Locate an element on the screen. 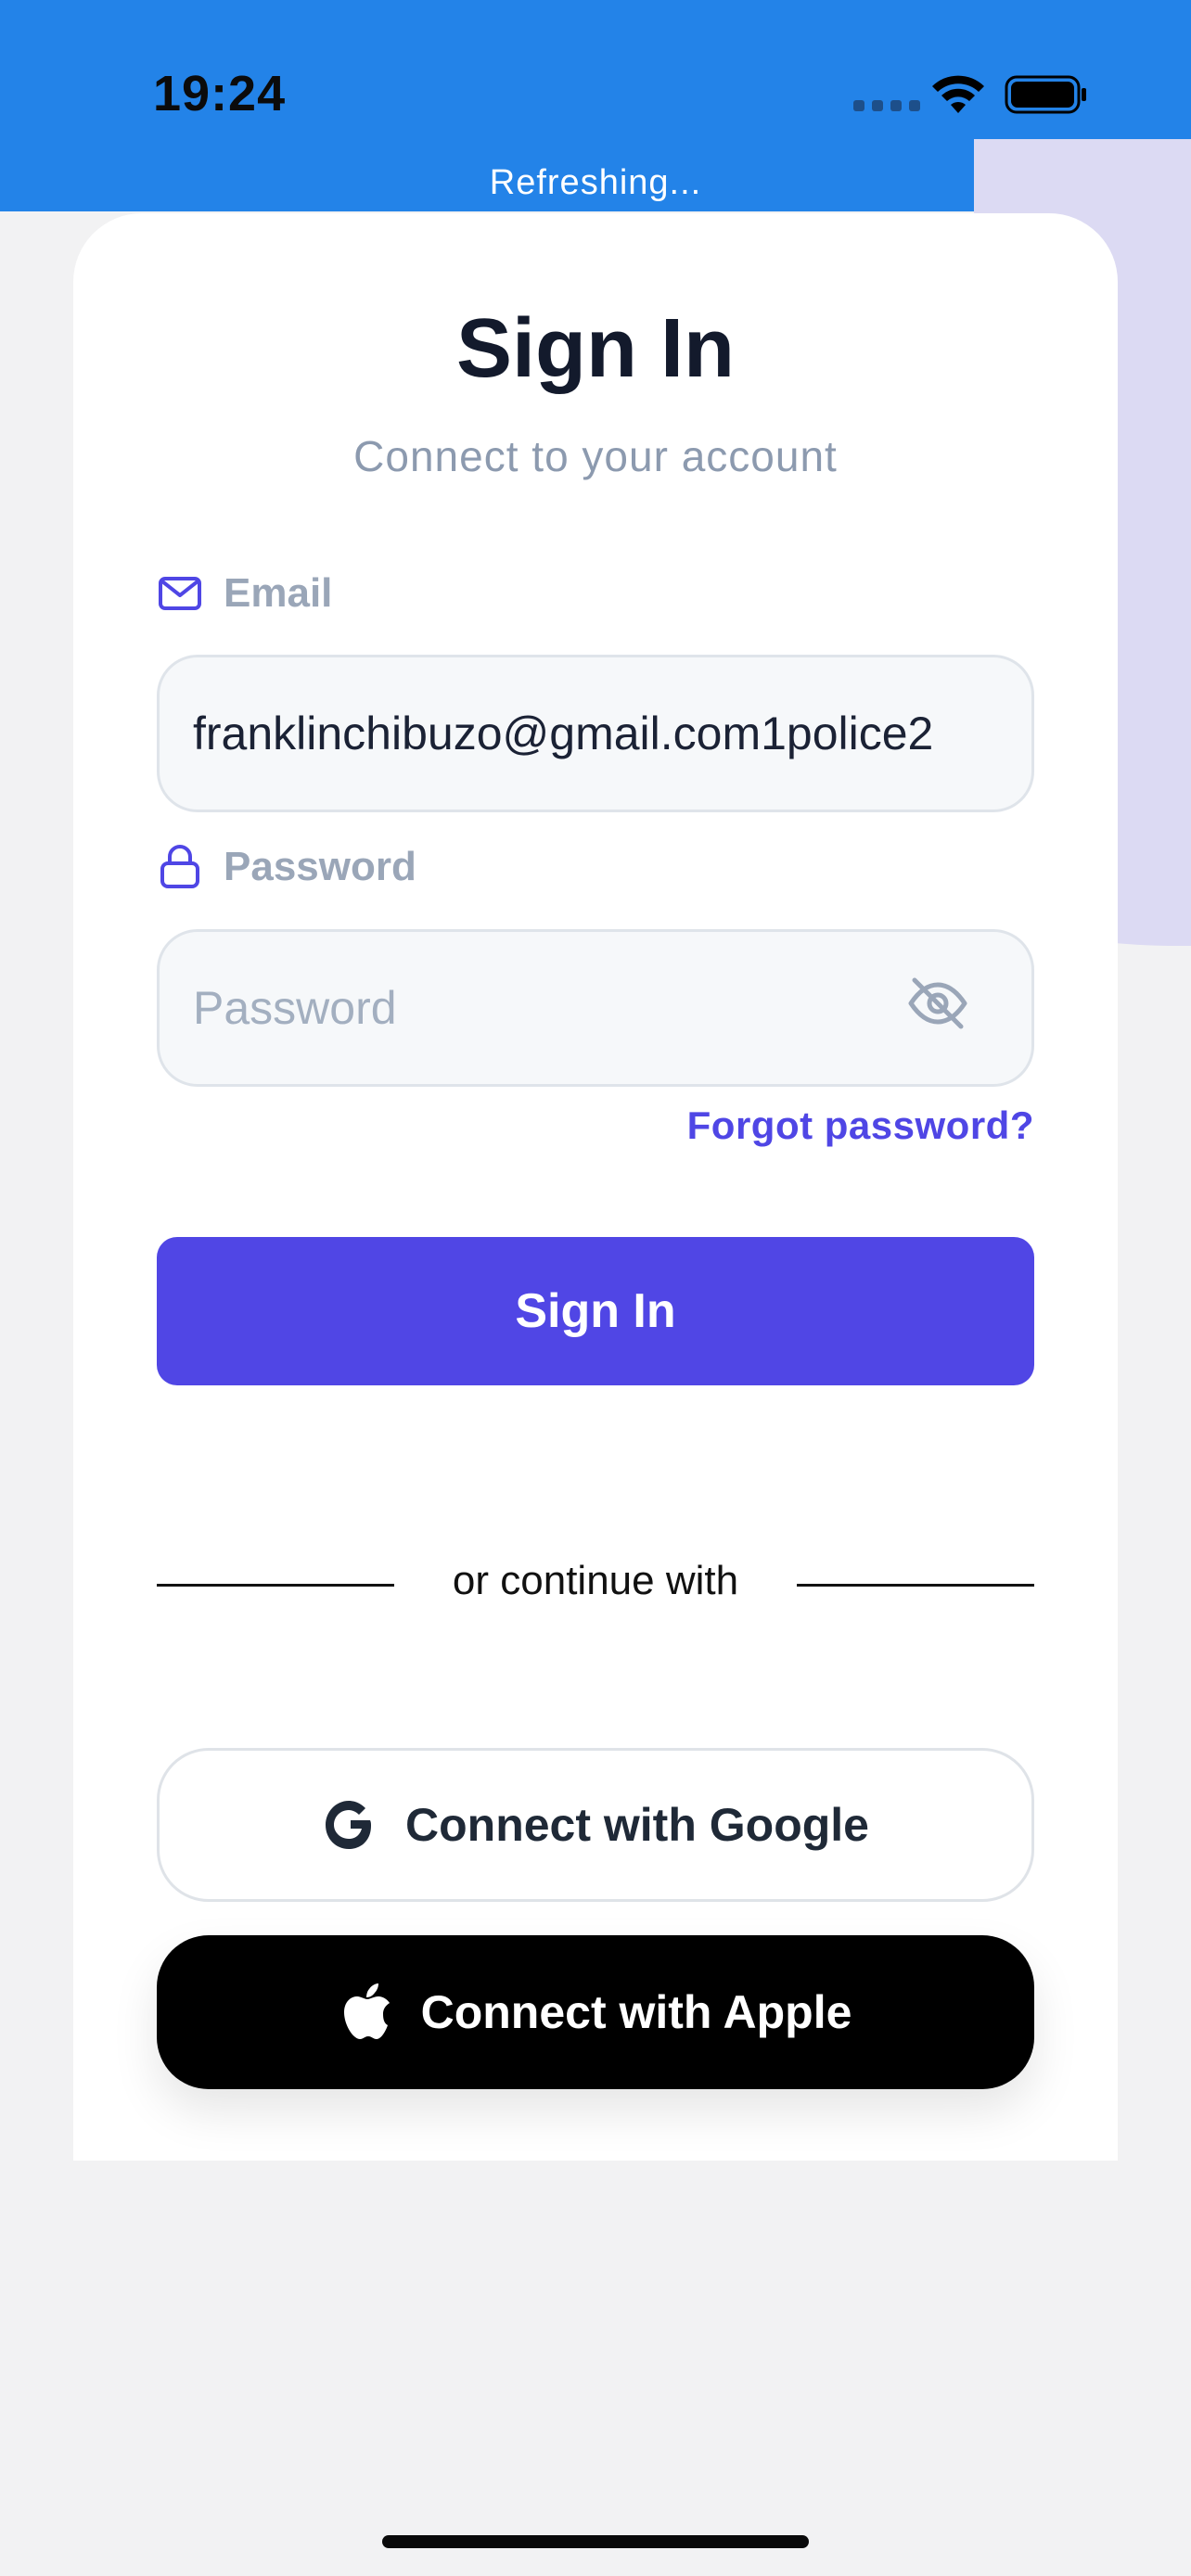 This screenshot has height=2576, width=1191. page-subtitle: Connect to your account is located at coordinates (595, 456).